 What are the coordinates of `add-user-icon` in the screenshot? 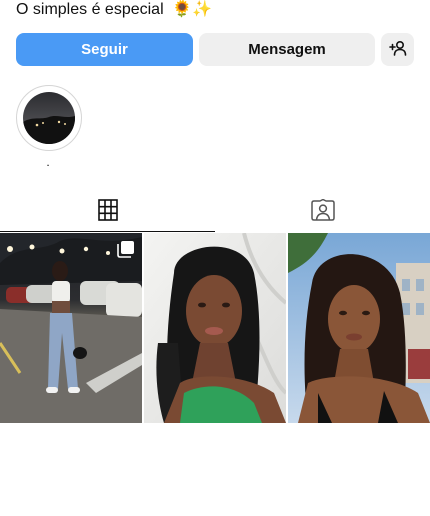 It's located at (397, 50).